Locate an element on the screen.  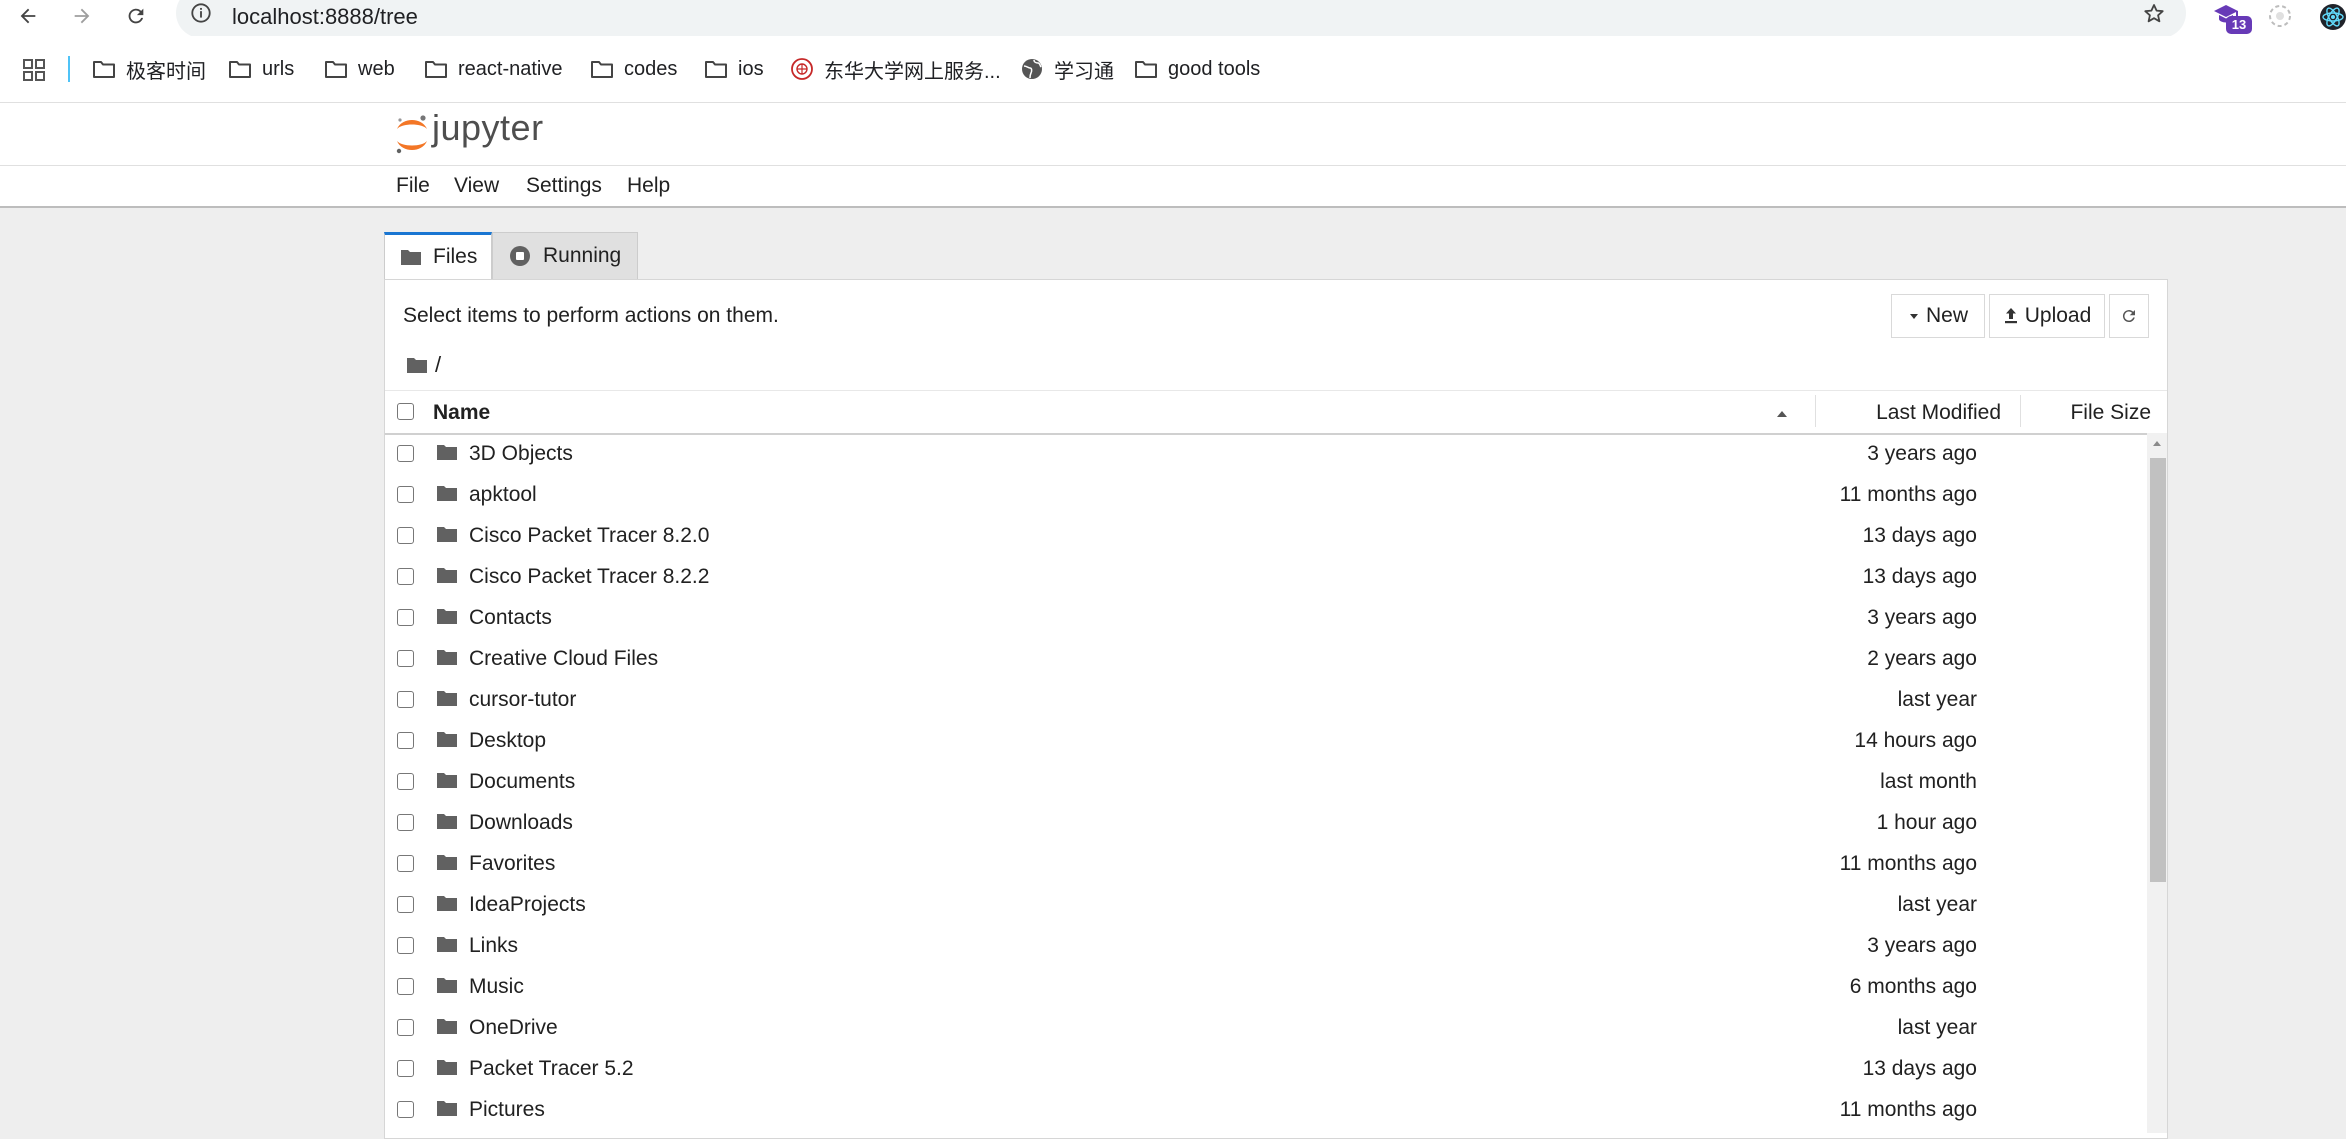
file-row: Packet Tracer 5.2 13 days ago is located at coordinates (1269, 1068).